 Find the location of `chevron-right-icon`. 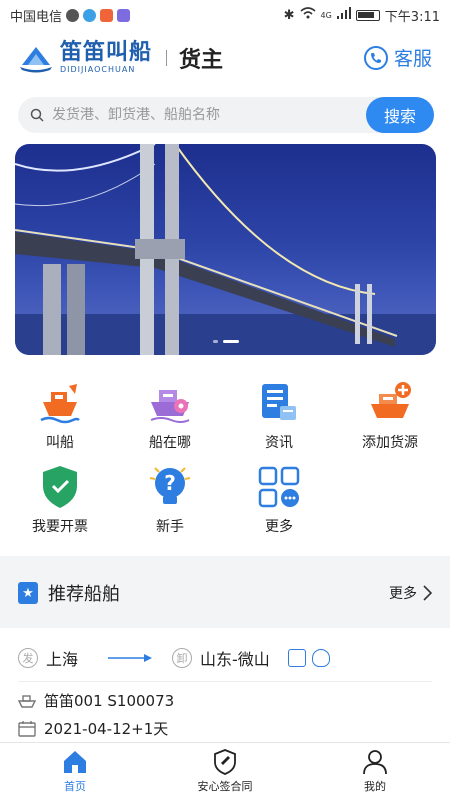

chevron-right-icon is located at coordinates (427, 593).